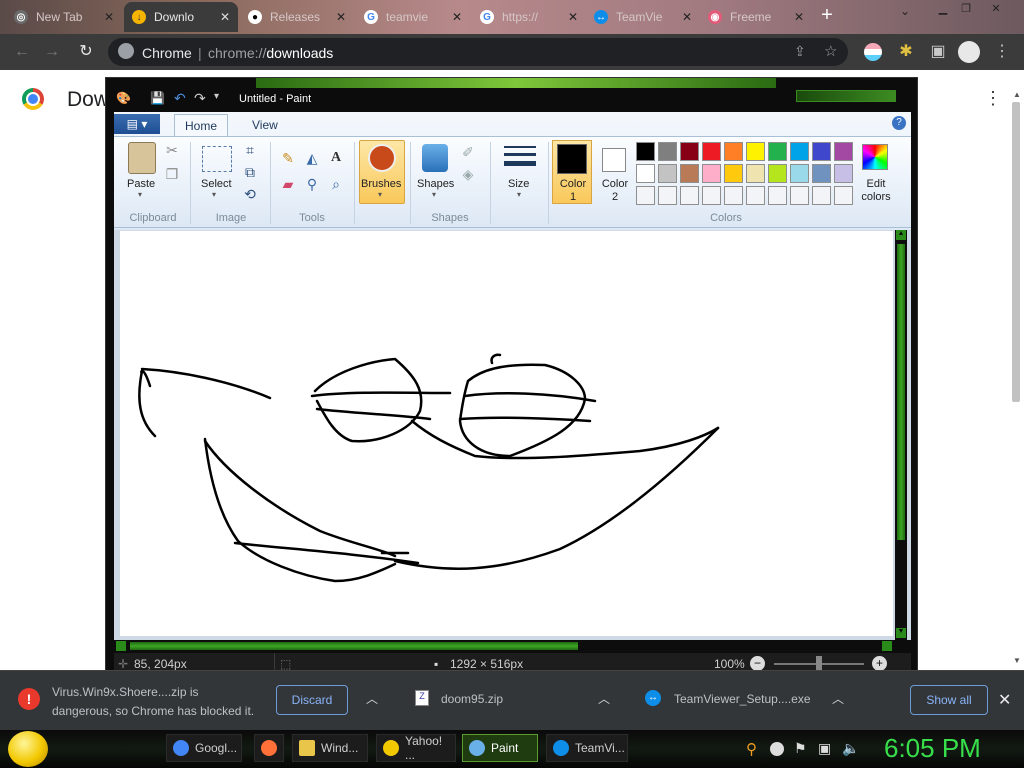 This screenshot has height=768, width=1024. What do you see at coordinates (846, 96) in the screenshot?
I see `window-controls` at bounding box center [846, 96].